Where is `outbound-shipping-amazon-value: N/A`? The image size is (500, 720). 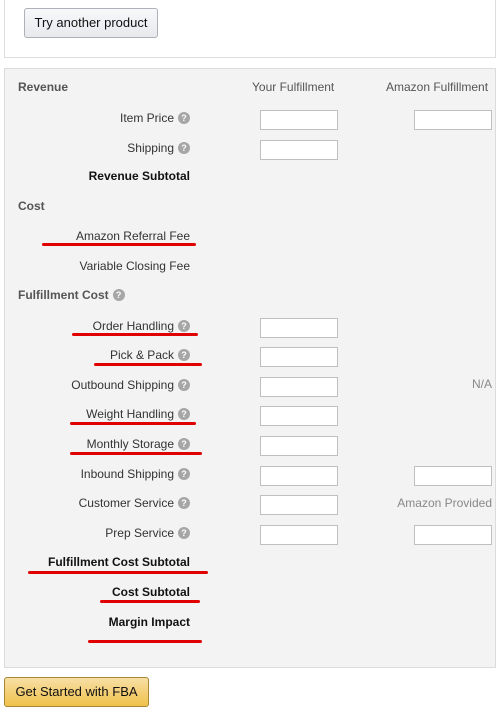 outbound-shipping-amazon-value: N/A is located at coordinates (481, 384).